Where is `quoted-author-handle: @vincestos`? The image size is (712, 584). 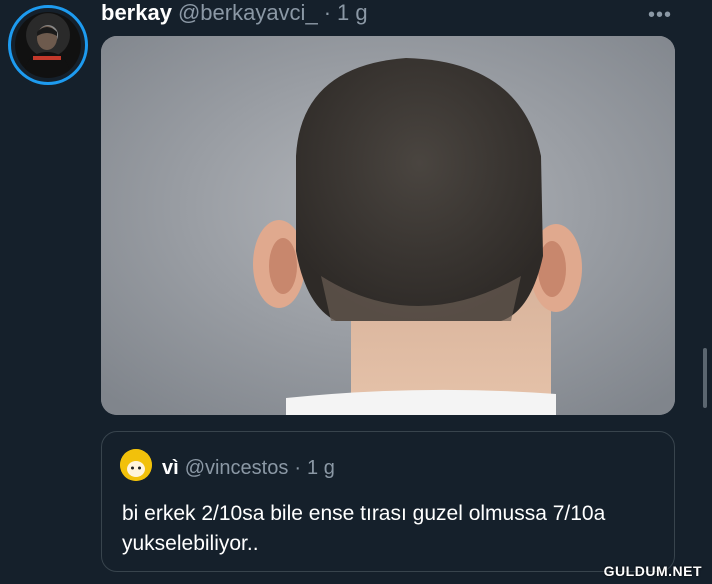
quoted-author-handle: @vincestos is located at coordinates (237, 468).